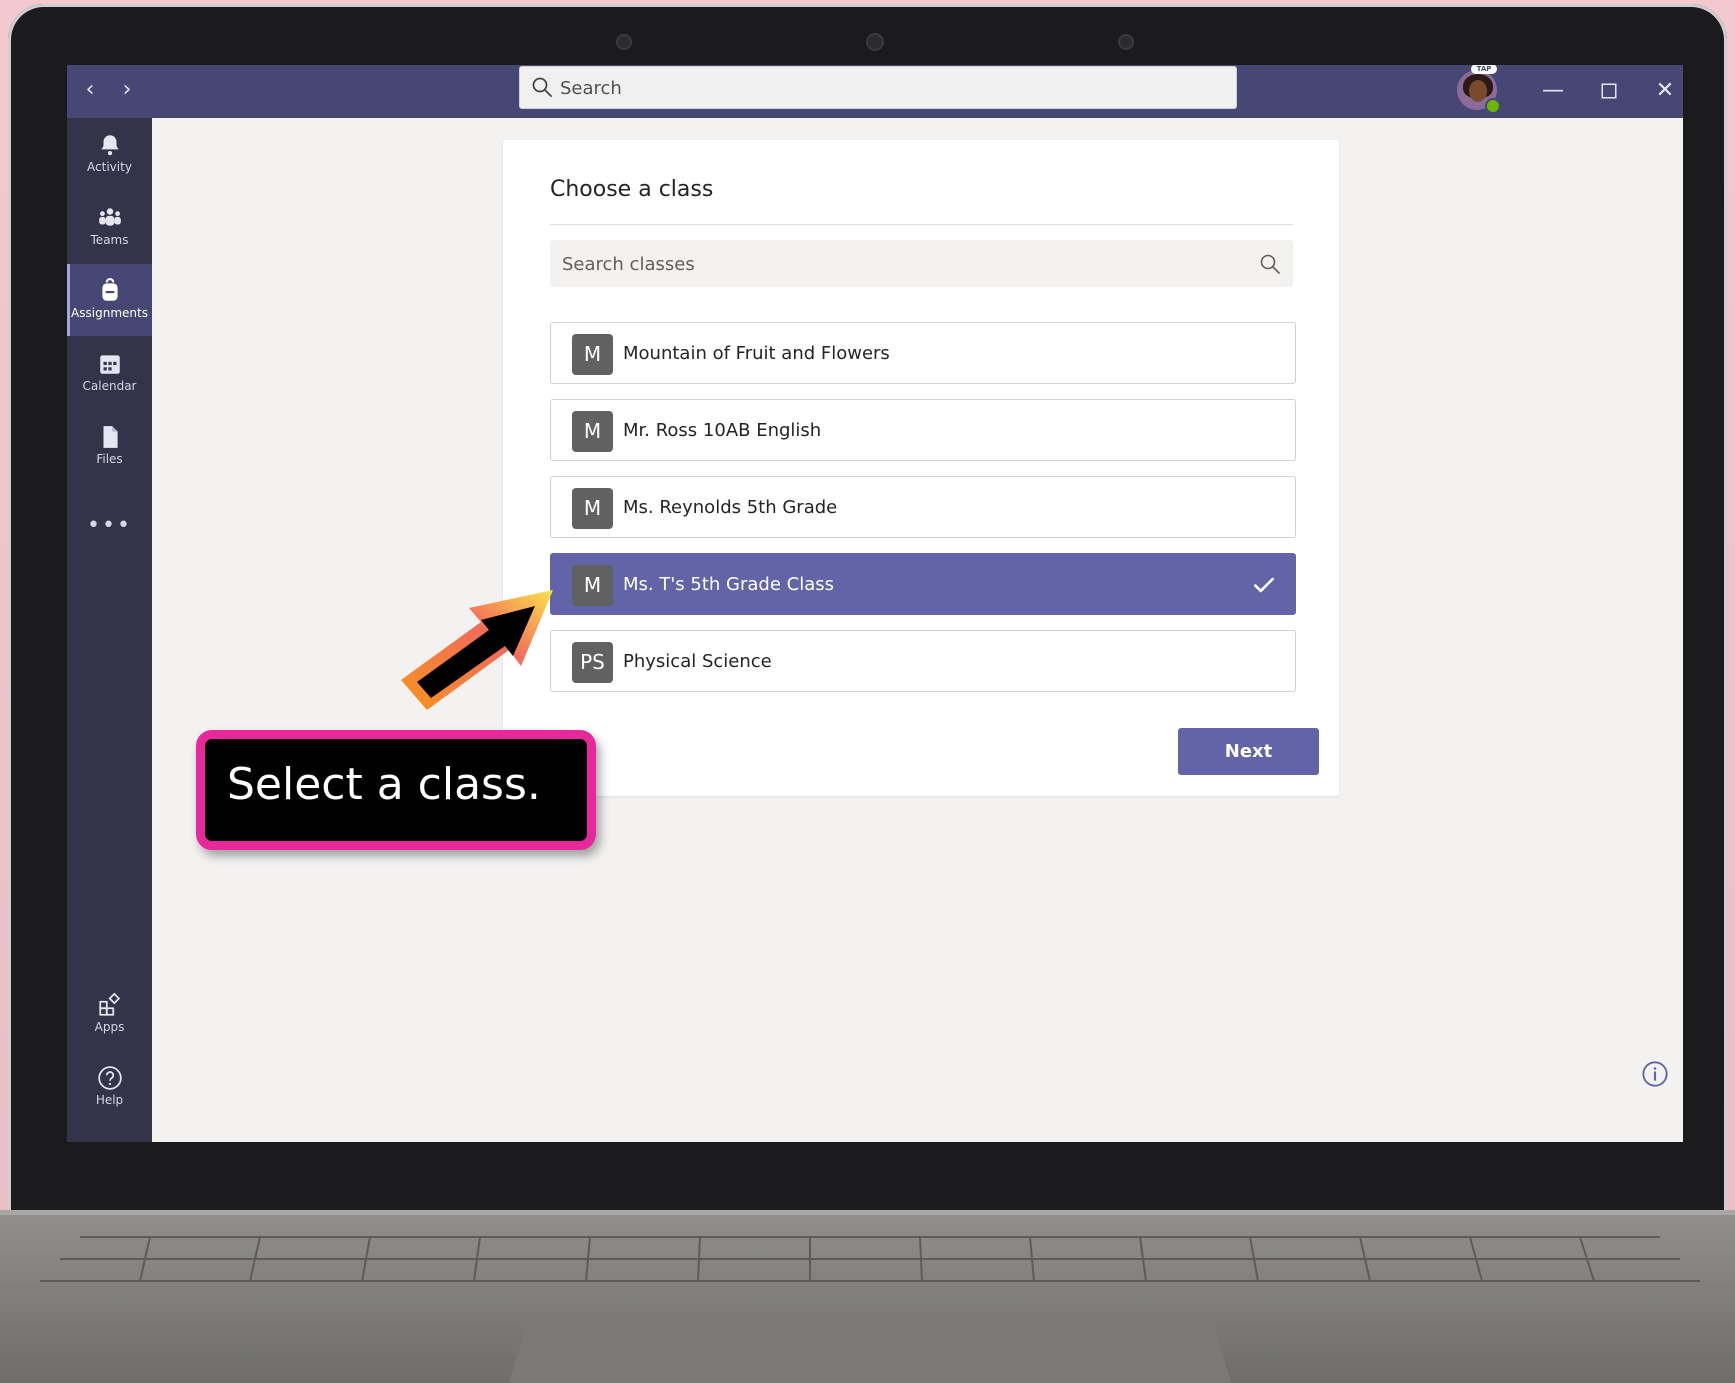  I want to click on tutorial-callout: Select a class., so click(396, 790).